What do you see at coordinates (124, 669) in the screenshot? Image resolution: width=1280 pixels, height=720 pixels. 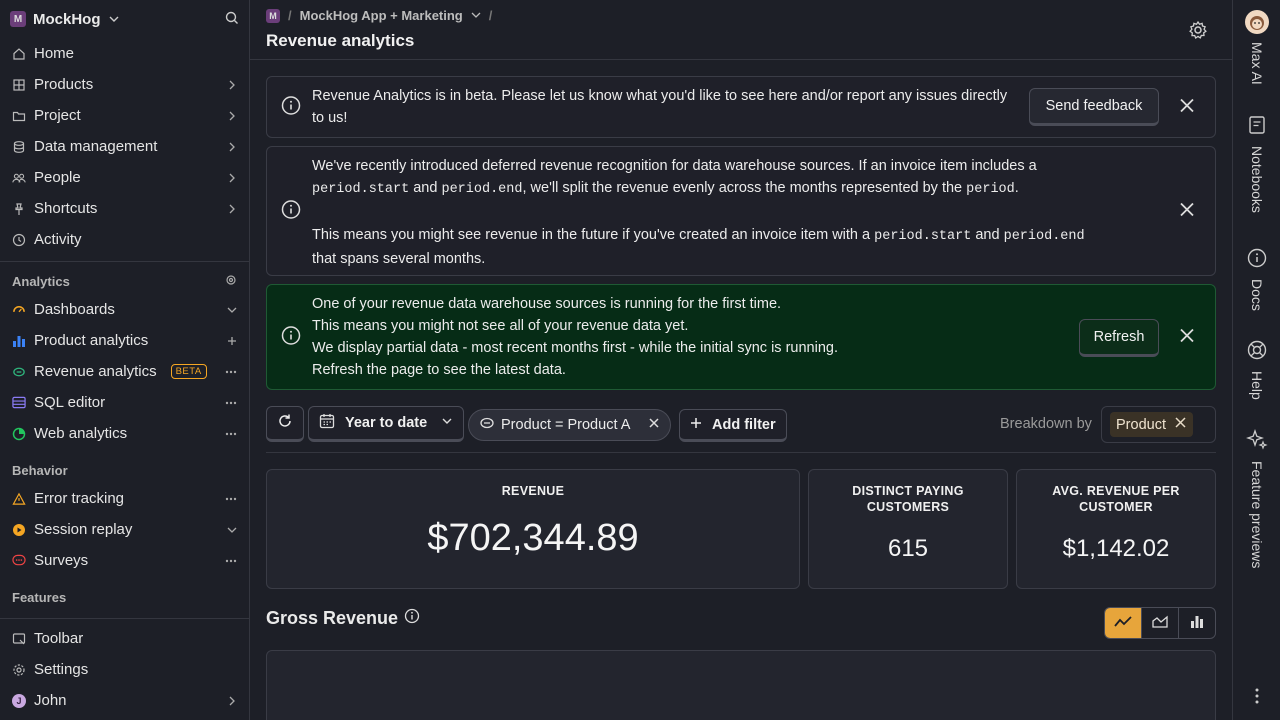 I see `sidebar-item-settings: Settings` at bounding box center [124, 669].